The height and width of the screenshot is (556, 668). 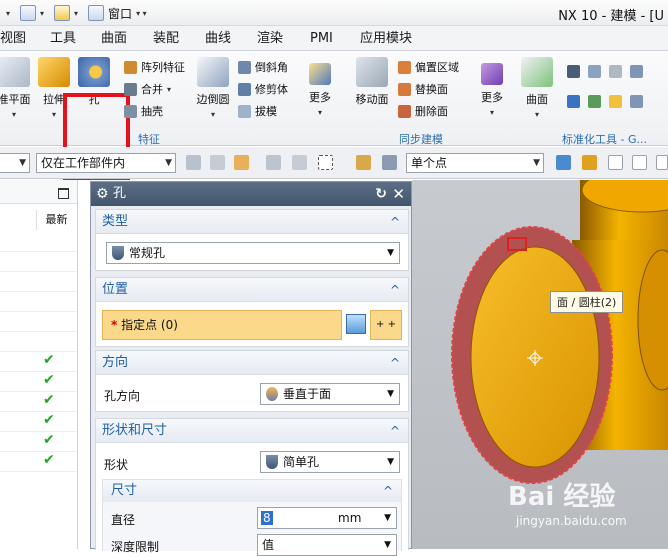 What do you see at coordinates (62, 13) in the screenshot?
I see `undo-icon` at bounding box center [62, 13].